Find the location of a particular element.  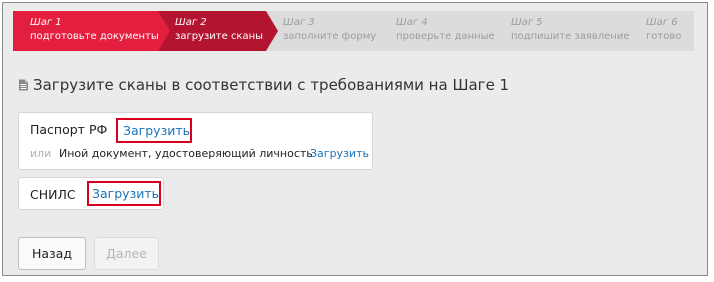

next-button: Далее is located at coordinates (126, 253).